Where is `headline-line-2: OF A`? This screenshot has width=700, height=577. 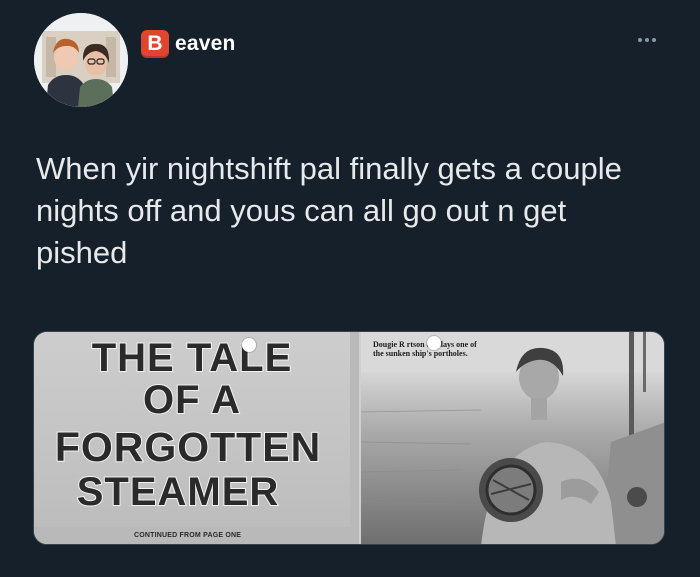 headline-line-2: OF A is located at coordinates (192, 400).